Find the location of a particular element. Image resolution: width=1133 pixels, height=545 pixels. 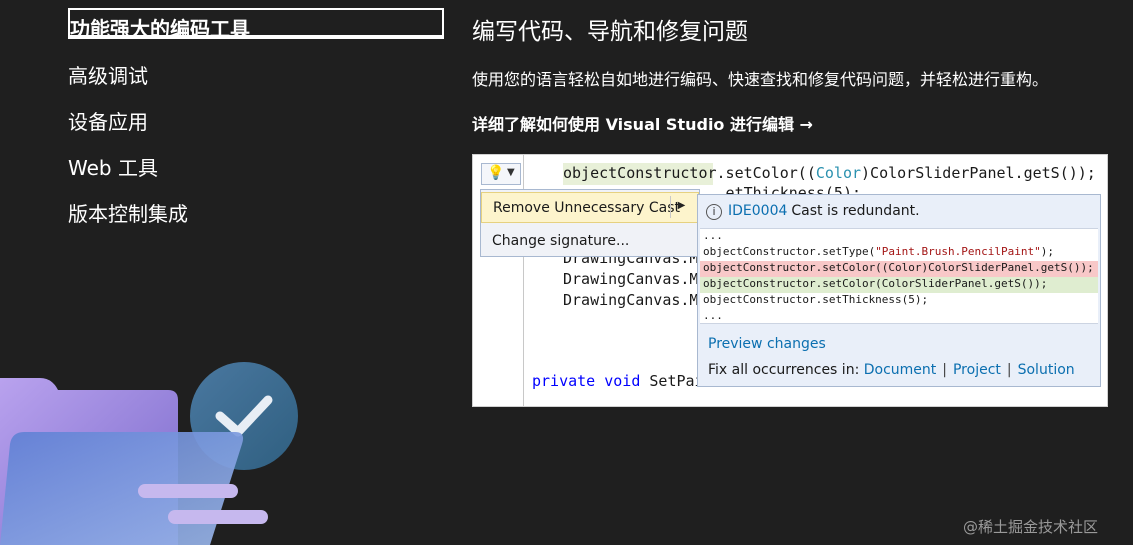

scope-project-link: Project is located at coordinates (977, 370).